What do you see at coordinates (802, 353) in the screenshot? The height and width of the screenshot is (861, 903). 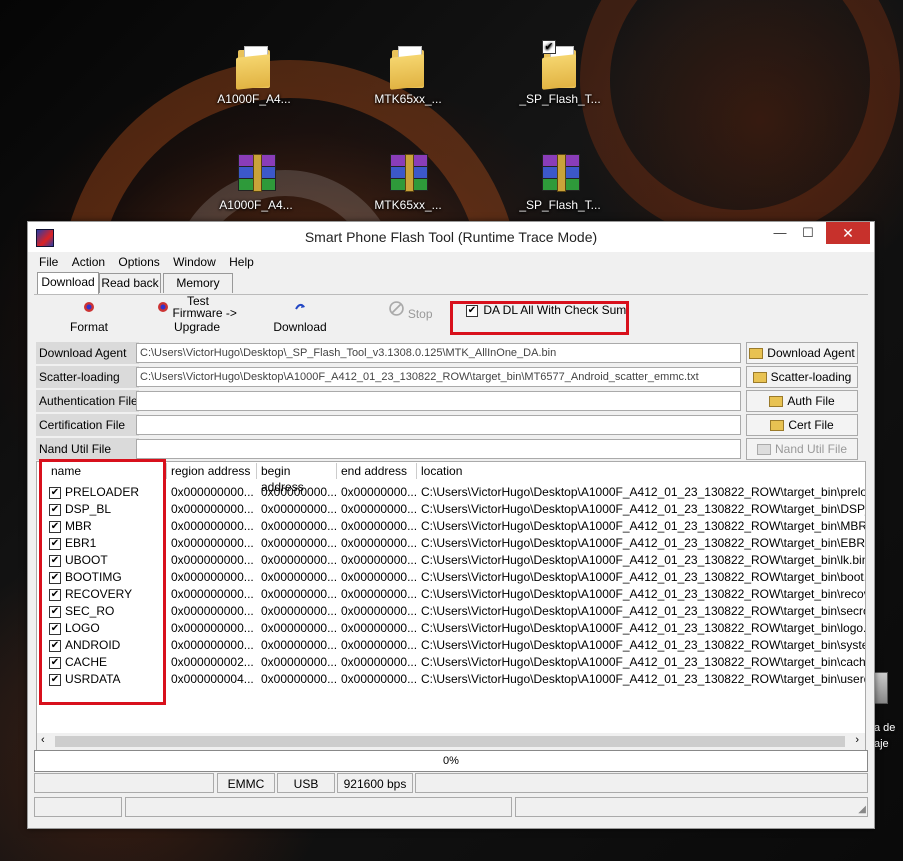 I see `download-agent-button: Download Agent` at bounding box center [802, 353].